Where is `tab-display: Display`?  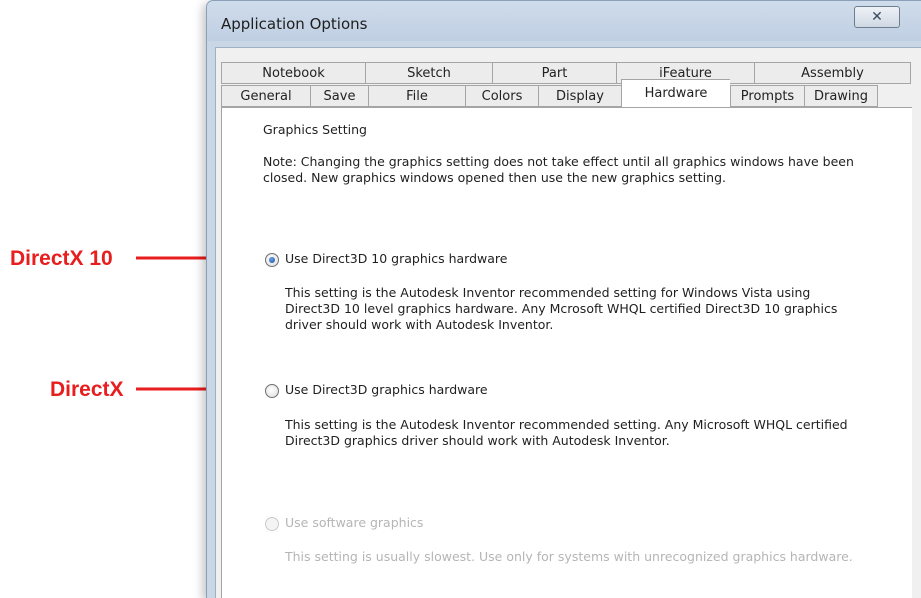
tab-display: Display is located at coordinates (579, 96).